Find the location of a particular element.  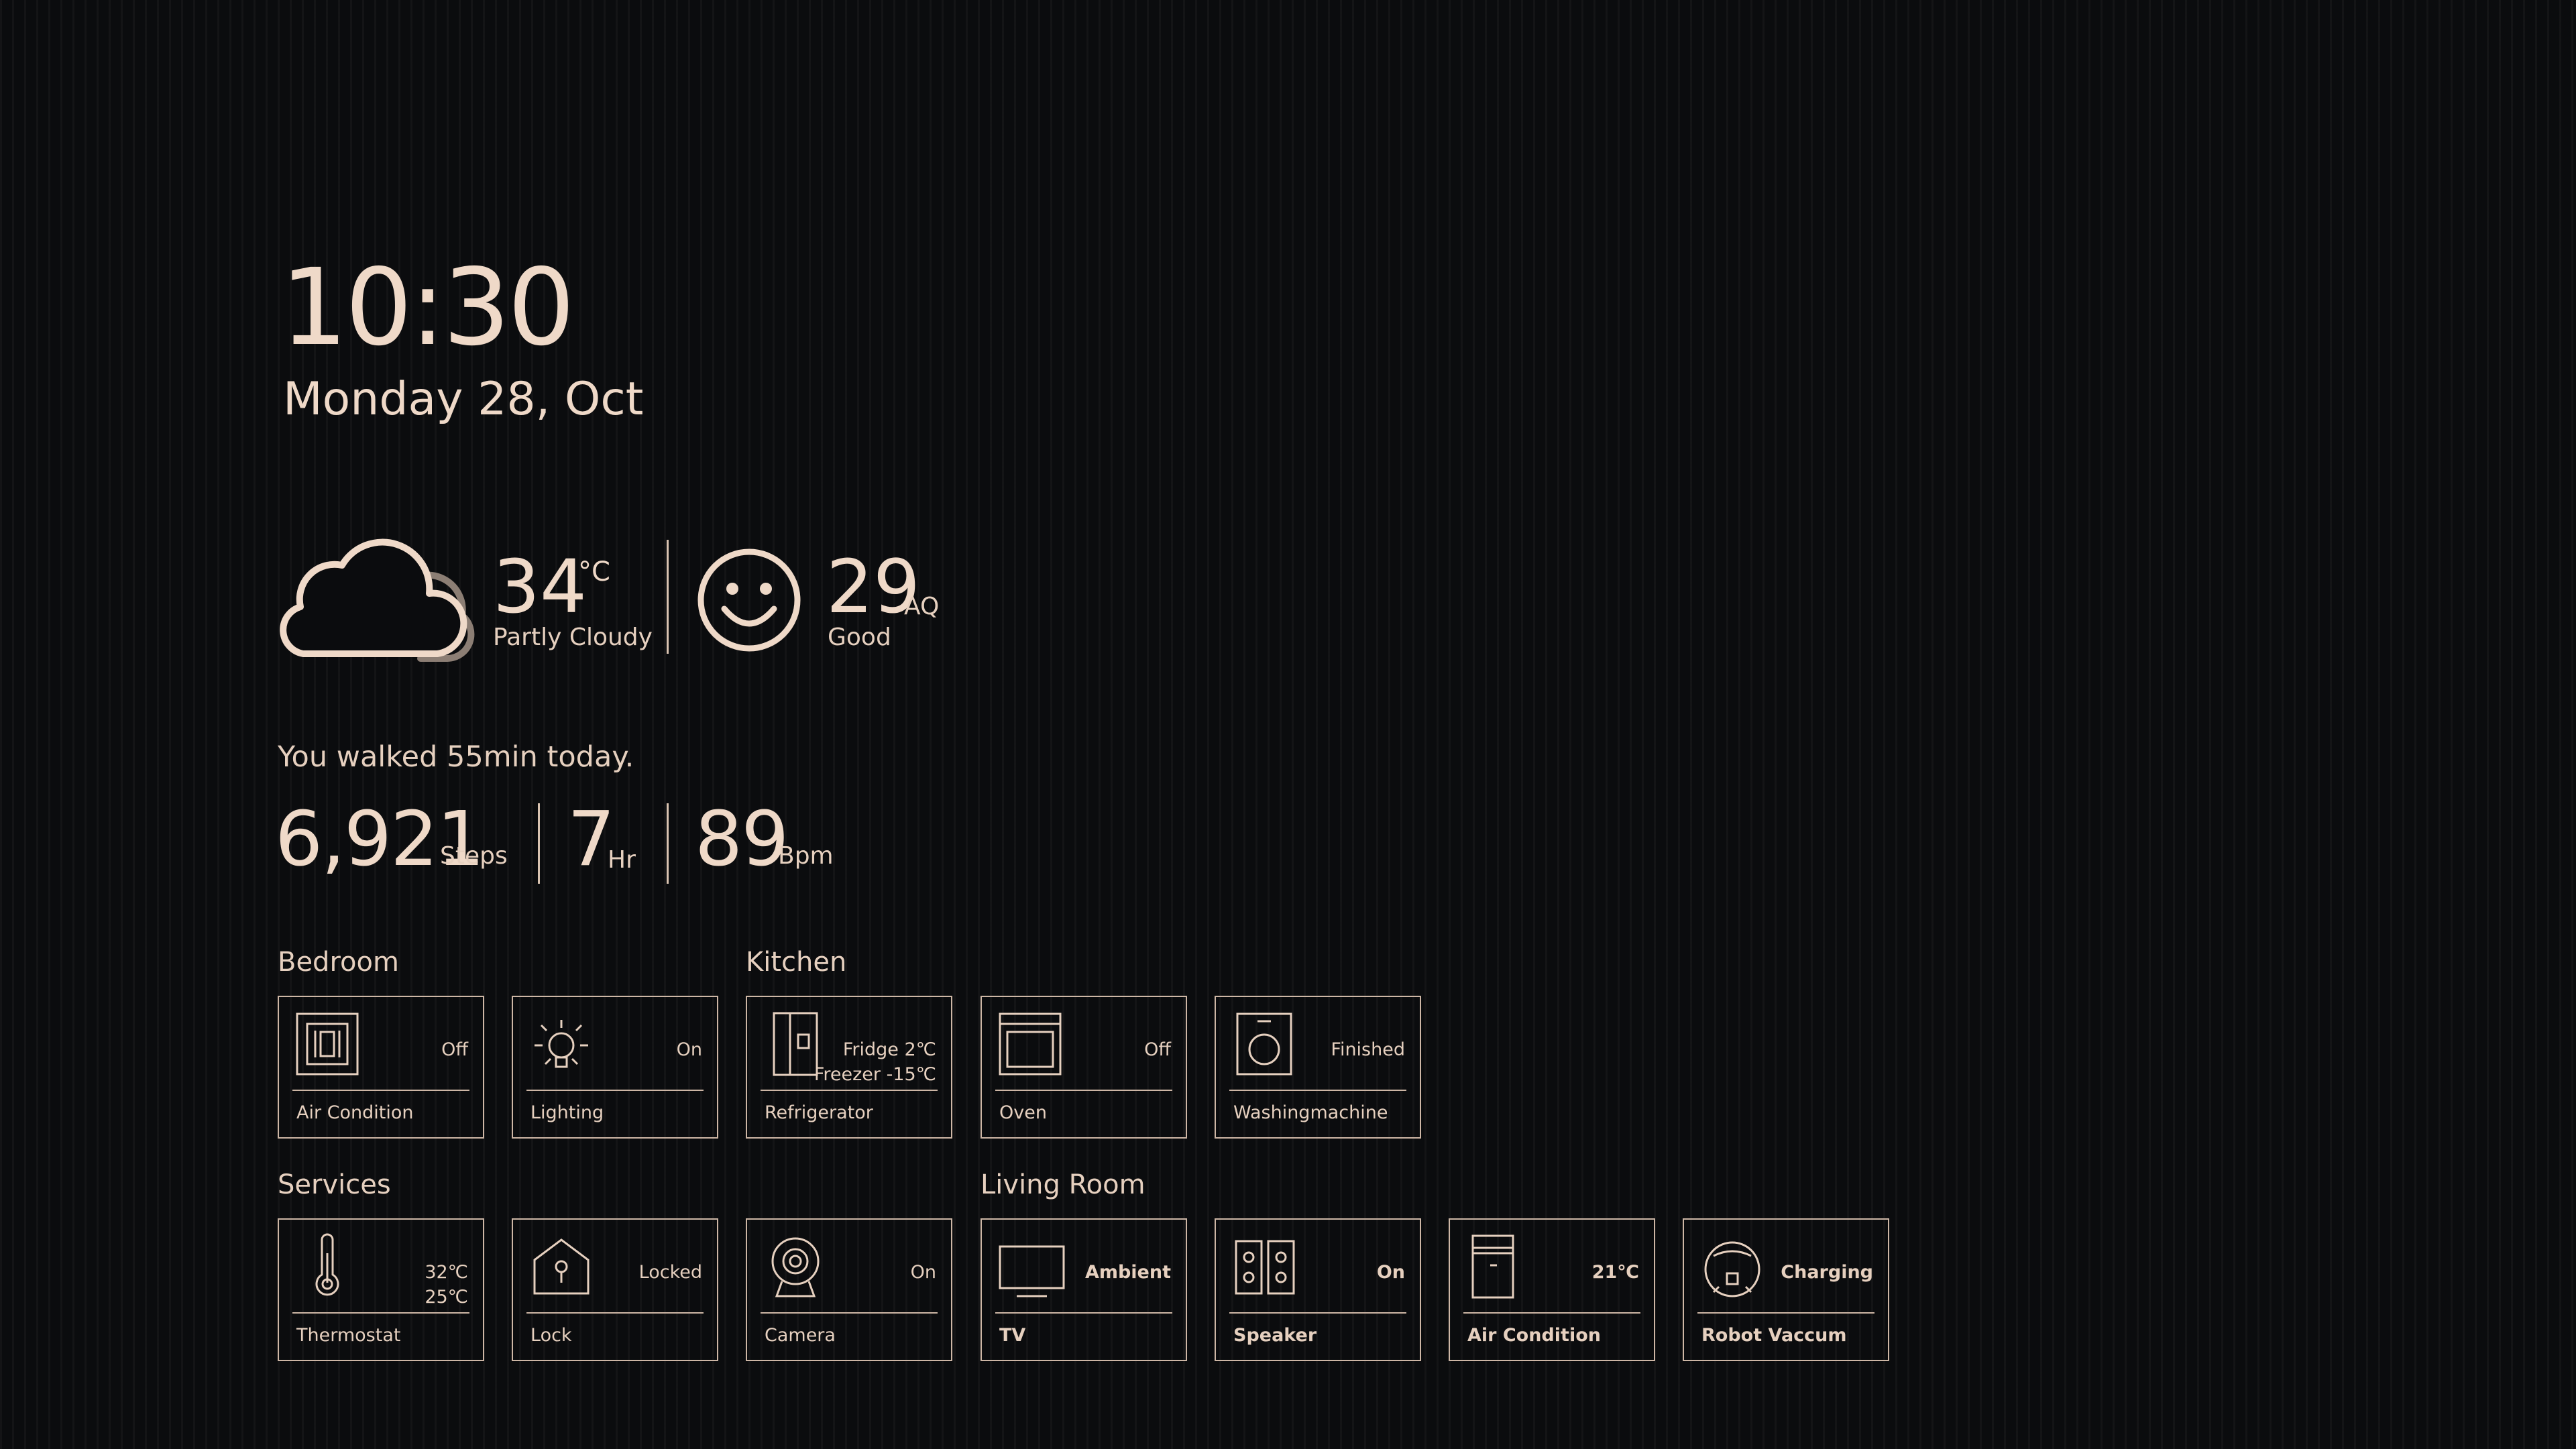

washing-machine-icon is located at coordinates (1264, 1044).